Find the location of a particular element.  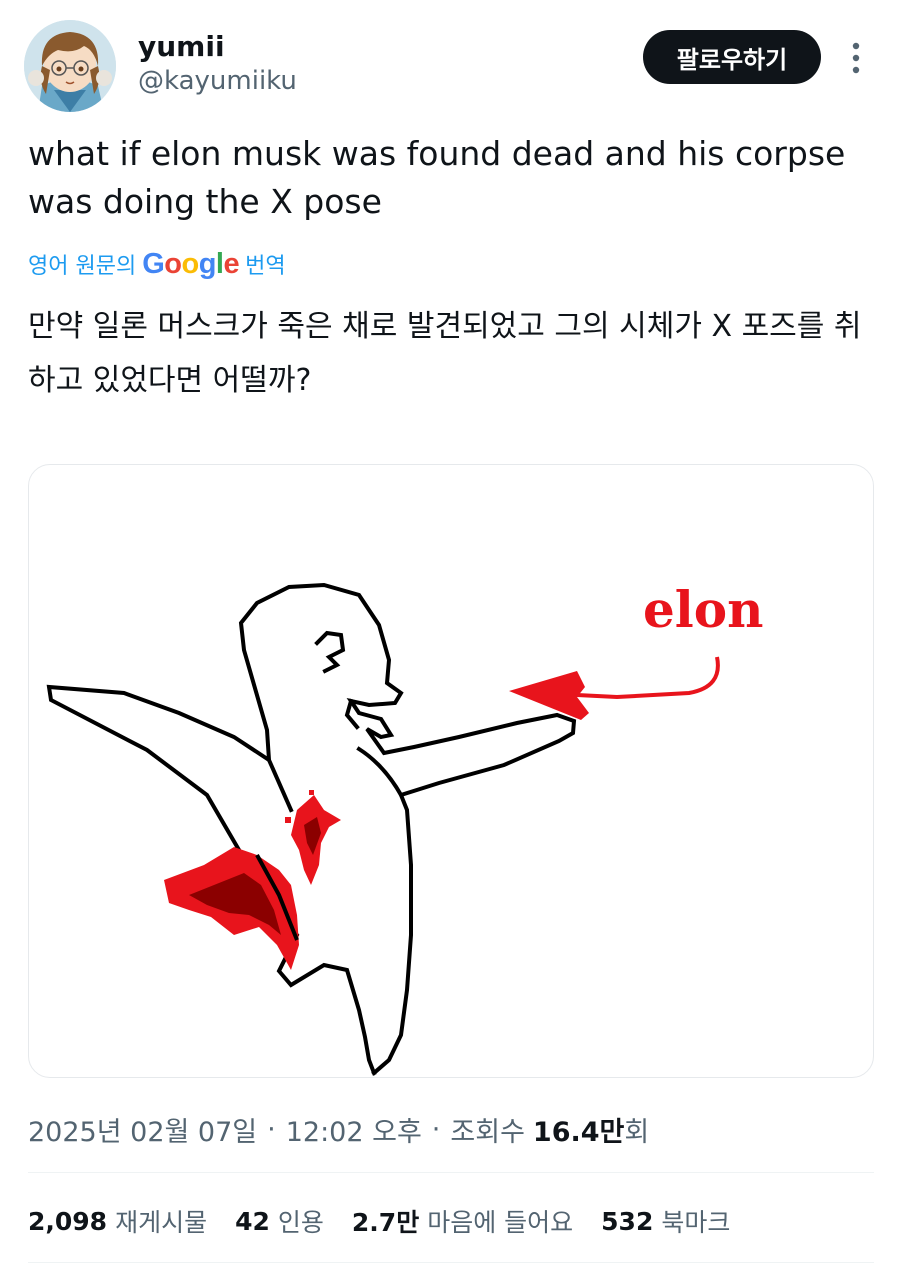

views-count: 16.4만 is located at coordinates (578, 1132).